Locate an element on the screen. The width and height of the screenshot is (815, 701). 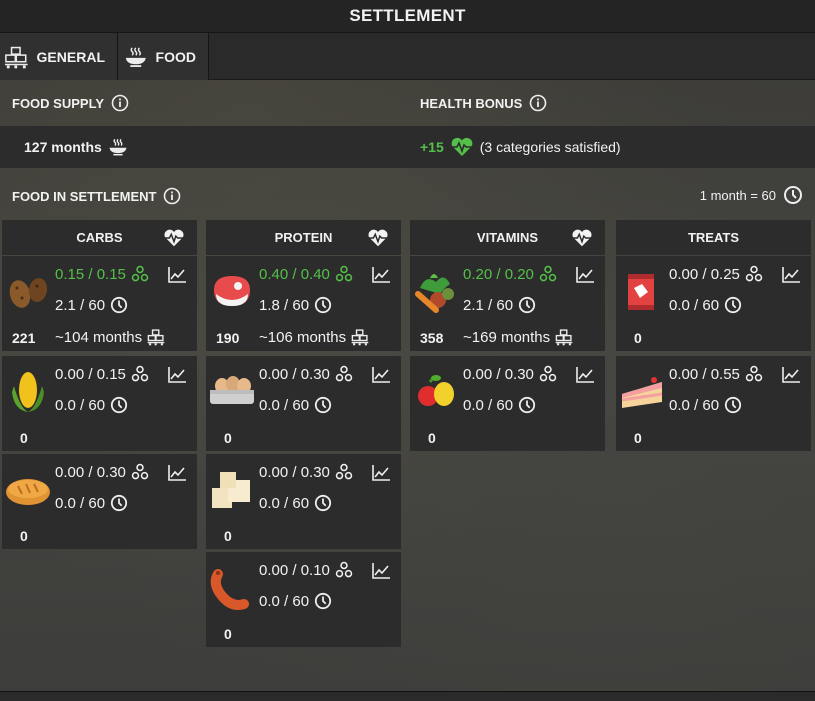
food-item-card: 0.15 / 0.15 2.1 / 60 ~104 months 221 is located at coordinates (99, 303).